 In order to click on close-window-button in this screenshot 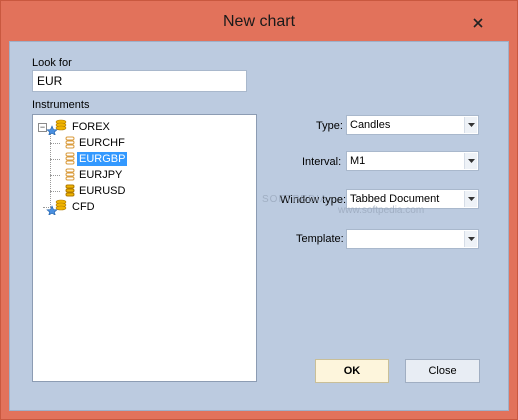, I will do `click(478, 23)`.